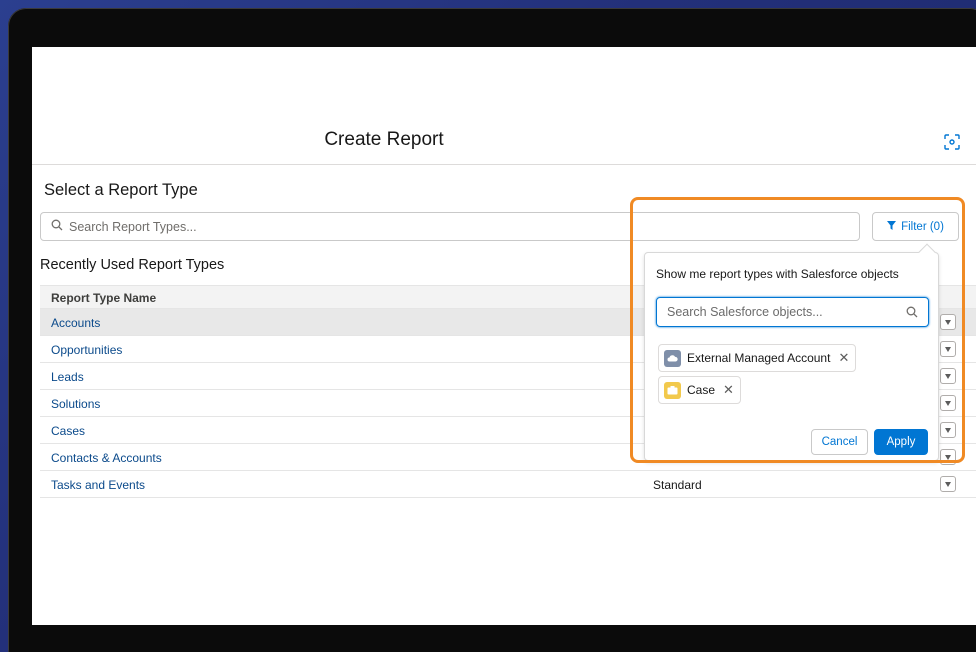  I want to click on report-type-name: Leads, so click(67, 377).